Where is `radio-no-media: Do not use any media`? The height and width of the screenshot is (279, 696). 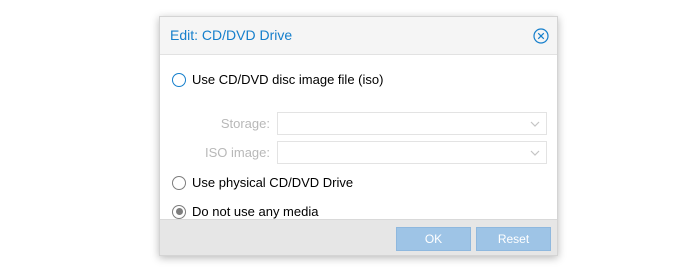
radio-no-media: Do not use any media is located at coordinates (245, 211).